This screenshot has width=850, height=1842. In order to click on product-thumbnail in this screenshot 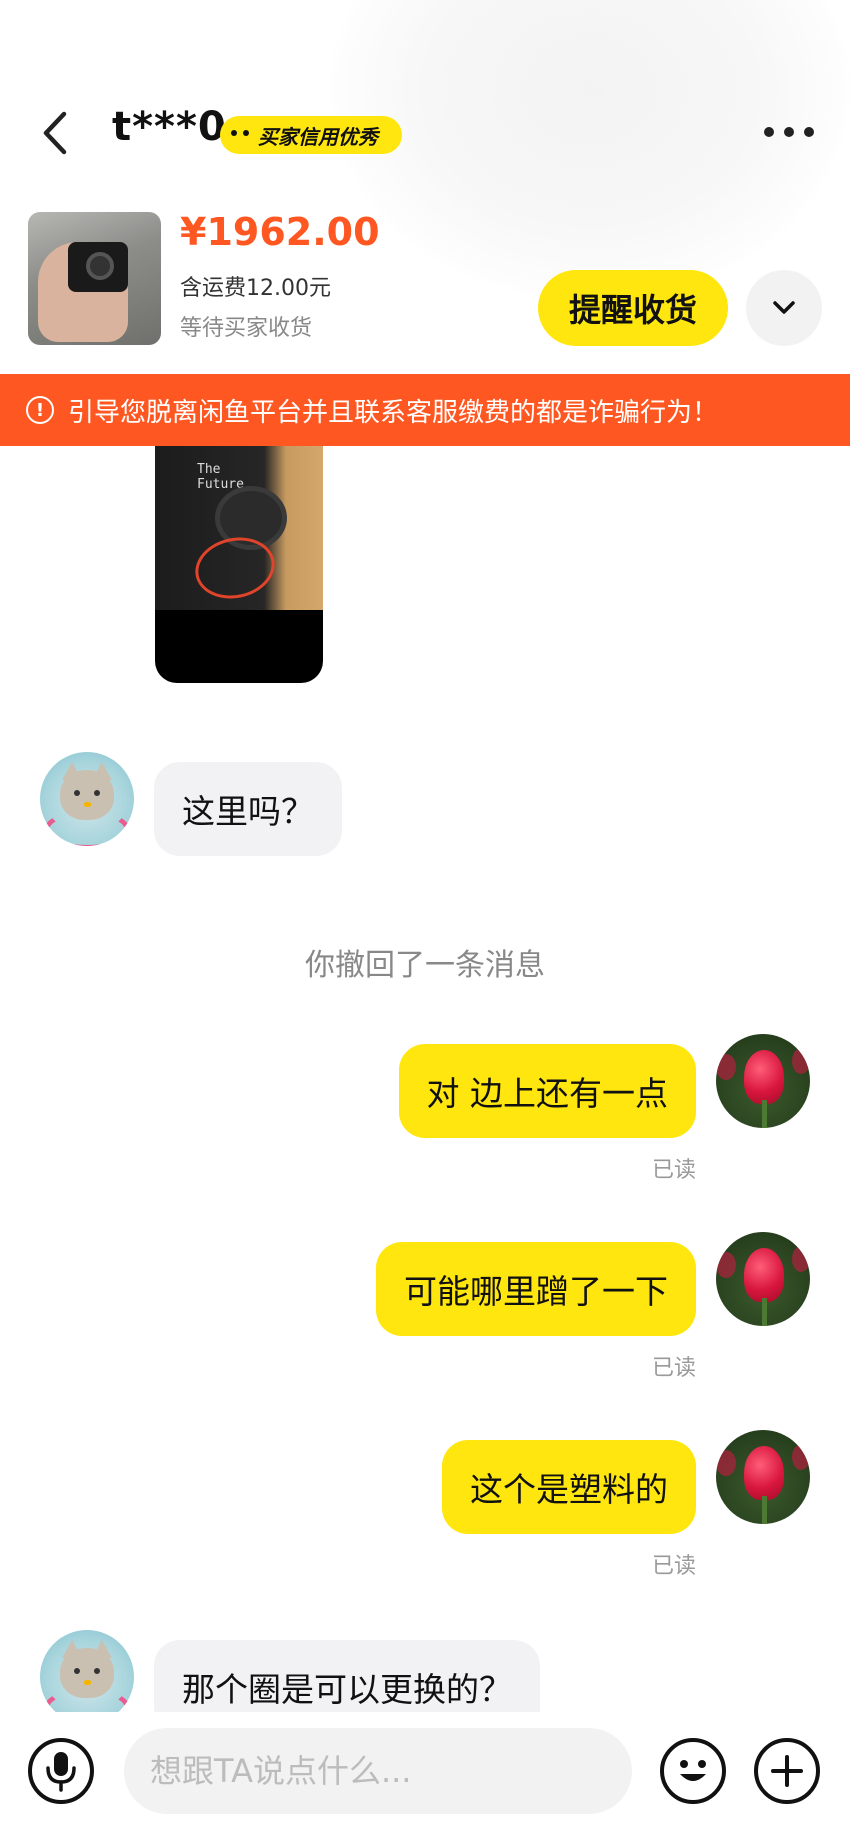, I will do `click(94, 278)`.